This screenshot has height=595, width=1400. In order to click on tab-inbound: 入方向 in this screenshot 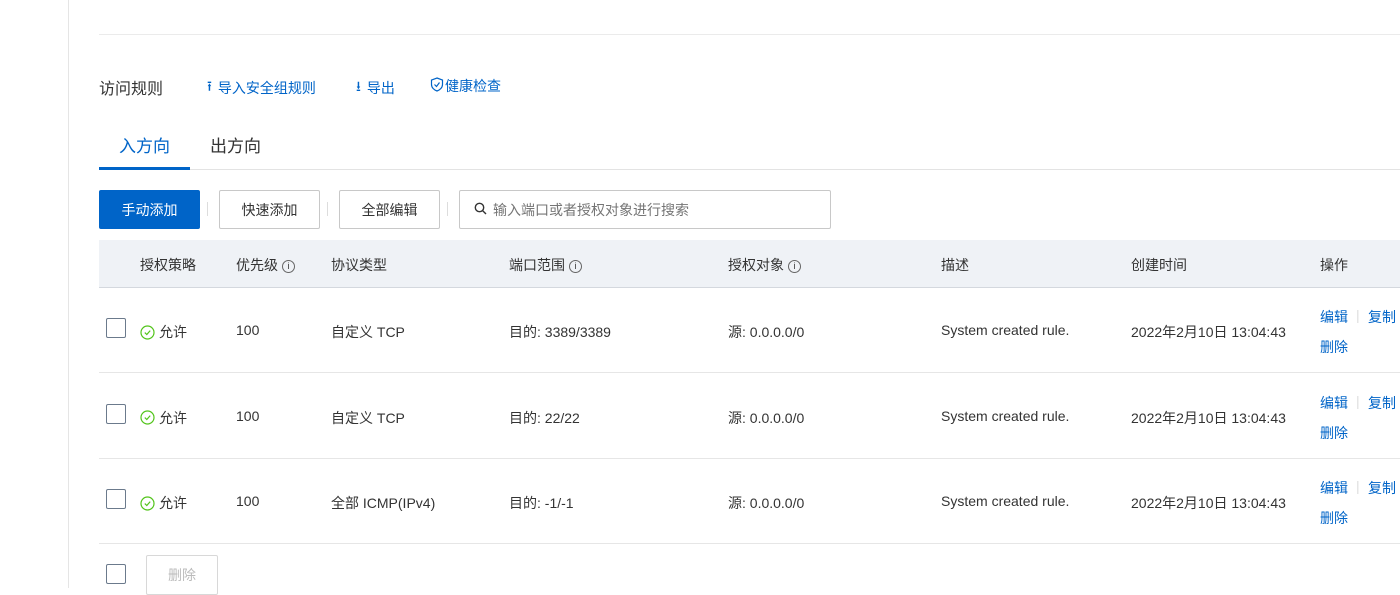, I will do `click(144, 151)`.